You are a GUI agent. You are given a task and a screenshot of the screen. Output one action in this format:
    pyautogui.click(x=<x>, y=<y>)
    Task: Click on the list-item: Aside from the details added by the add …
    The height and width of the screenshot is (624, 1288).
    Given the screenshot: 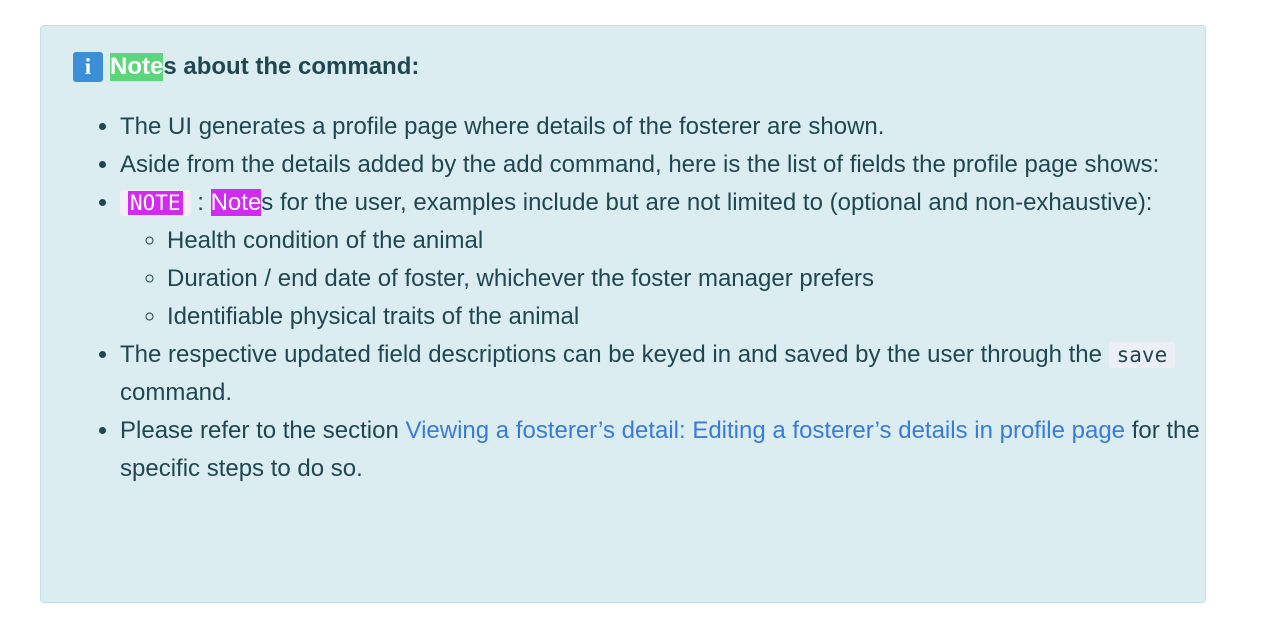 What is the action you would take?
    pyautogui.click(x=660, y=165)
    